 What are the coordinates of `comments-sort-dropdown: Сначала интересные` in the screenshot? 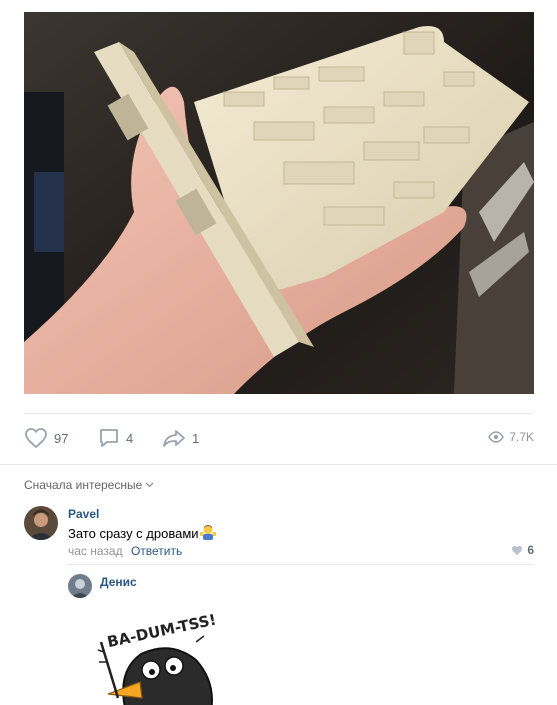 It's located at (89, 485).